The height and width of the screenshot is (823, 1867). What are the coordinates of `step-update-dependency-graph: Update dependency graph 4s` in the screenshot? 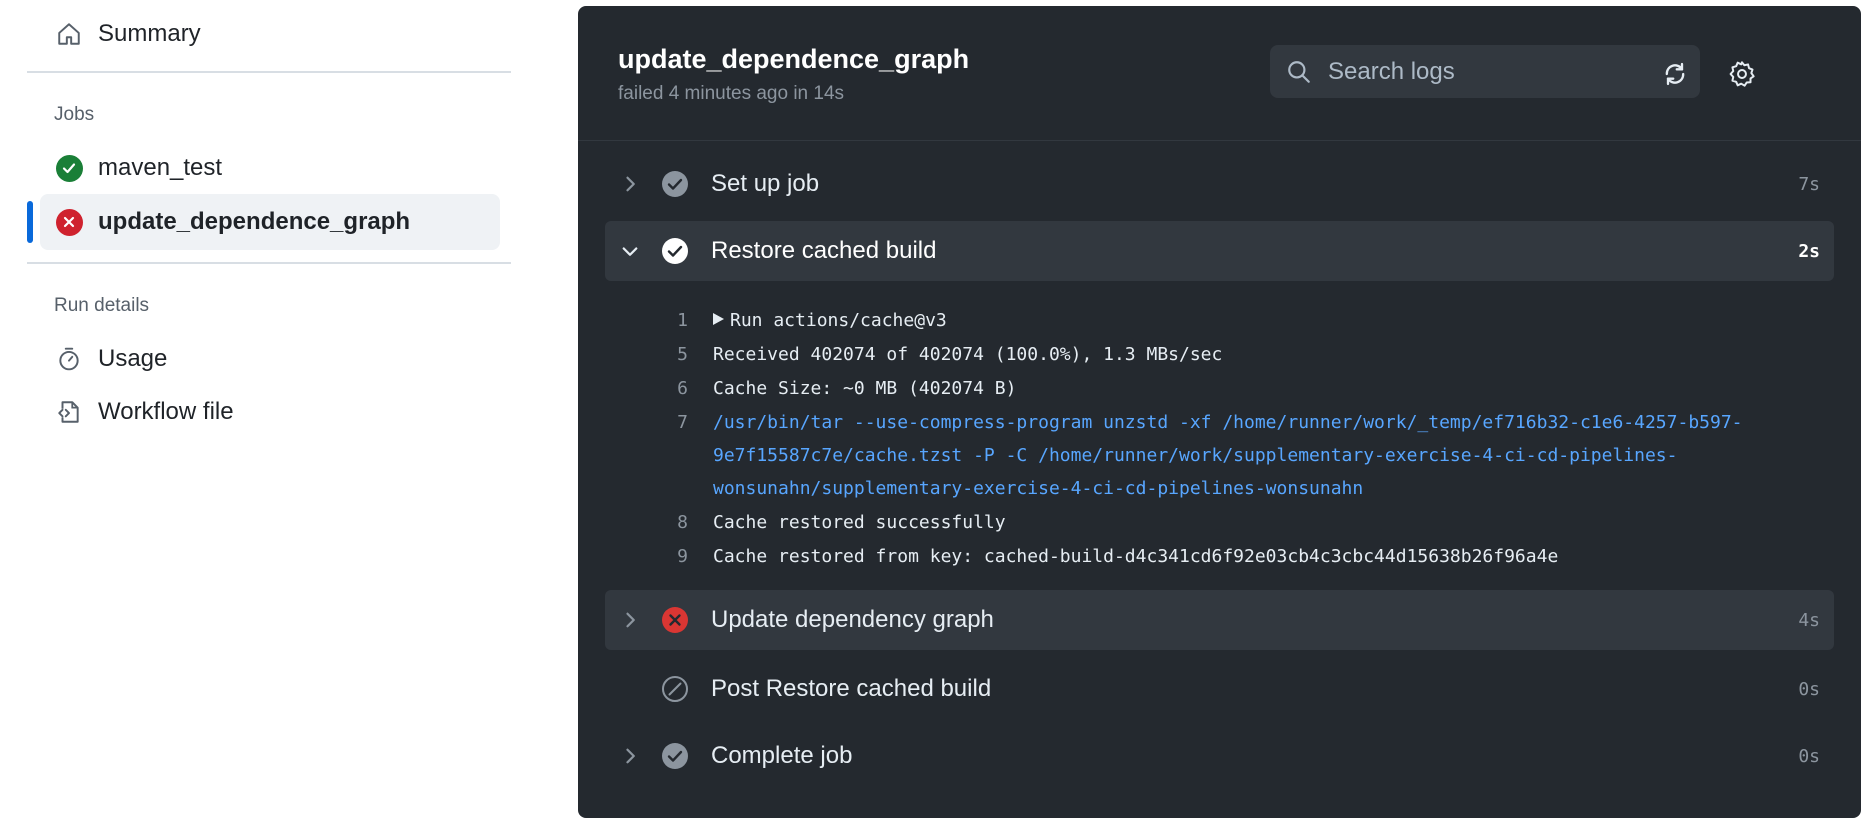 It's located at (1219, 620).